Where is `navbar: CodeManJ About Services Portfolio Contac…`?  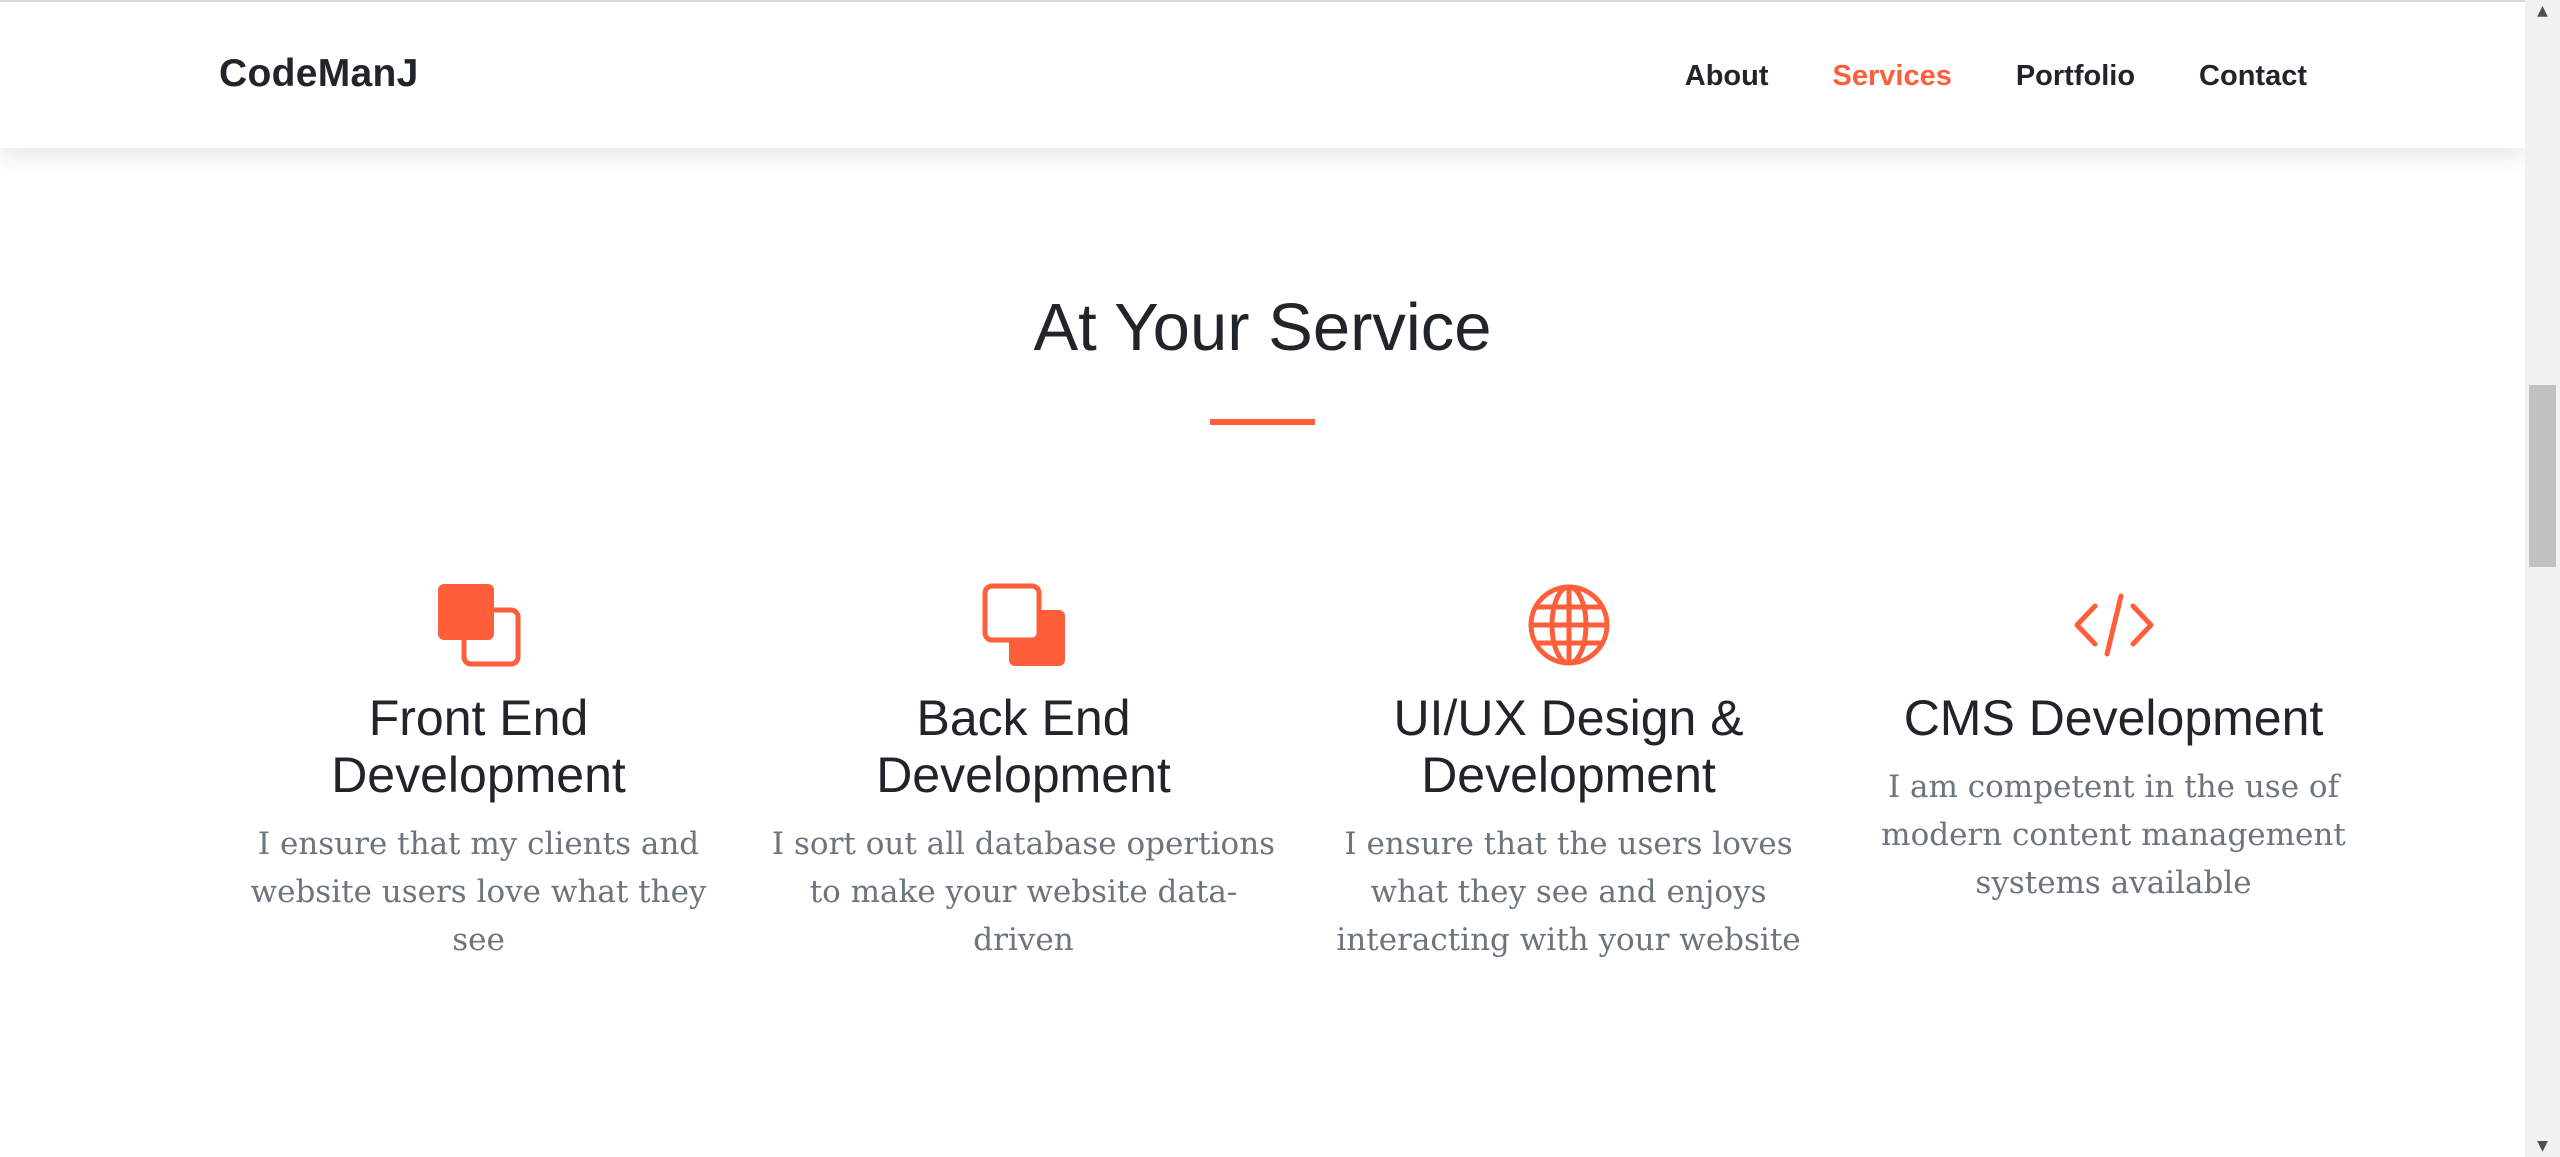 navbar: CodeManJ About Services Portfolio Contac… is located at coordinates (1262, 75).